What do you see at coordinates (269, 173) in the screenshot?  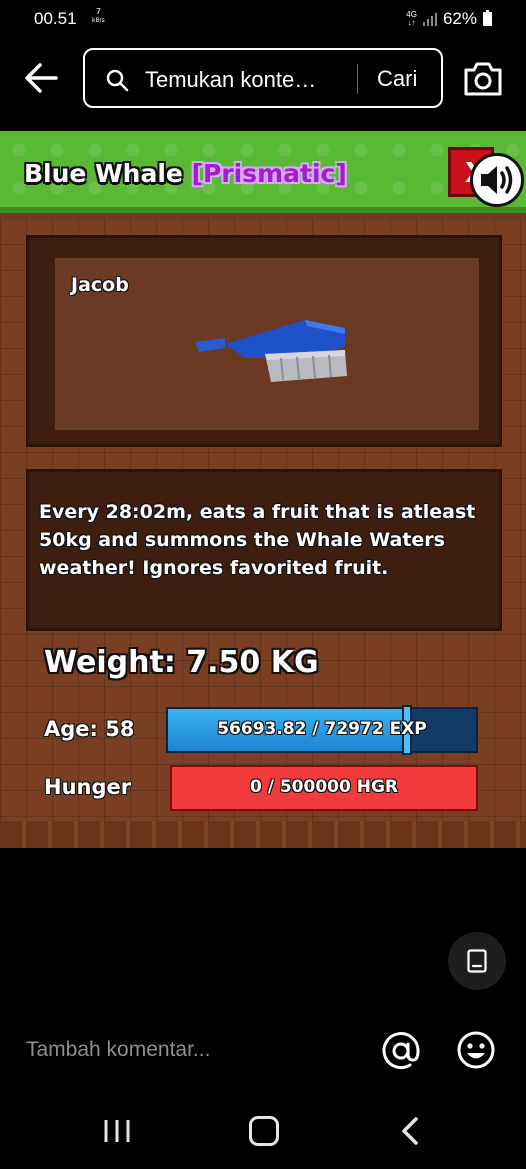 I see `pet-variant: [Prismatic]` at bounding box center [269, 173].